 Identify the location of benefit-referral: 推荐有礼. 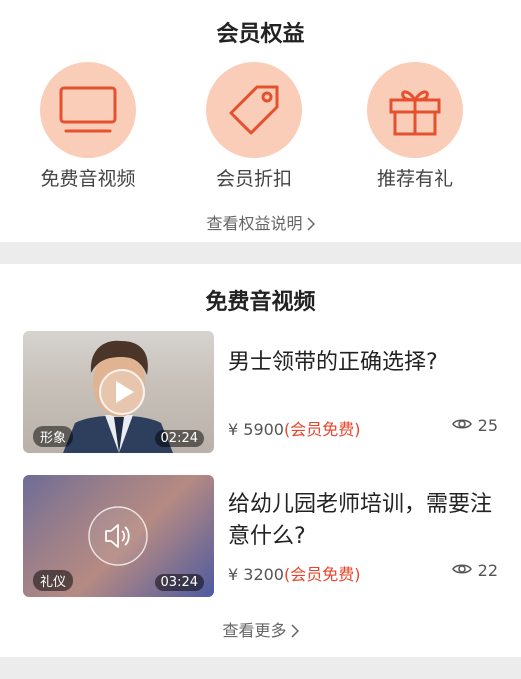
(415, 126).